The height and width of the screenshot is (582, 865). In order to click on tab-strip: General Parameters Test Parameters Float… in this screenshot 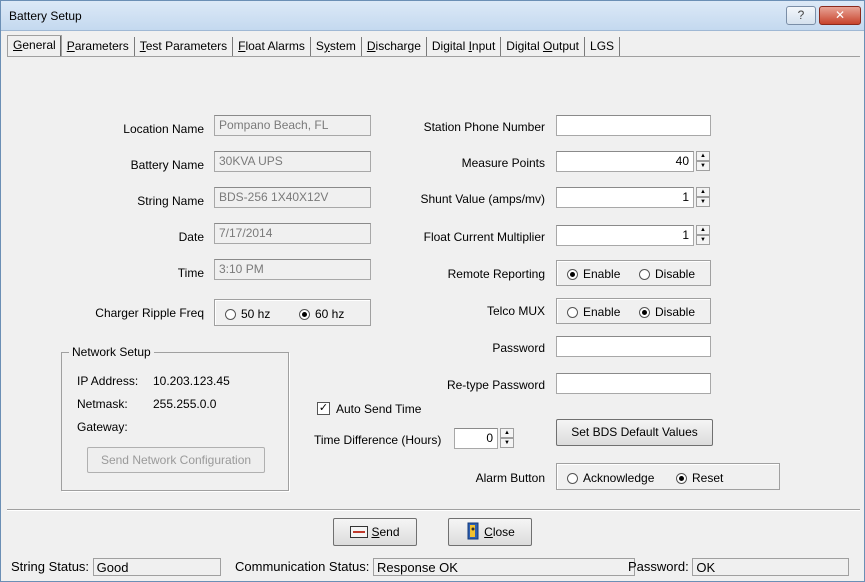, I will do `click(314, 46)`.